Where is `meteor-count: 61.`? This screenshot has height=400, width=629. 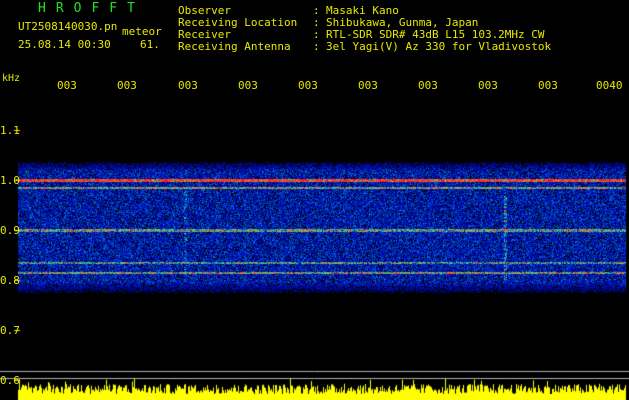
meteor-count: 61. is located at coordinates (150, 44).